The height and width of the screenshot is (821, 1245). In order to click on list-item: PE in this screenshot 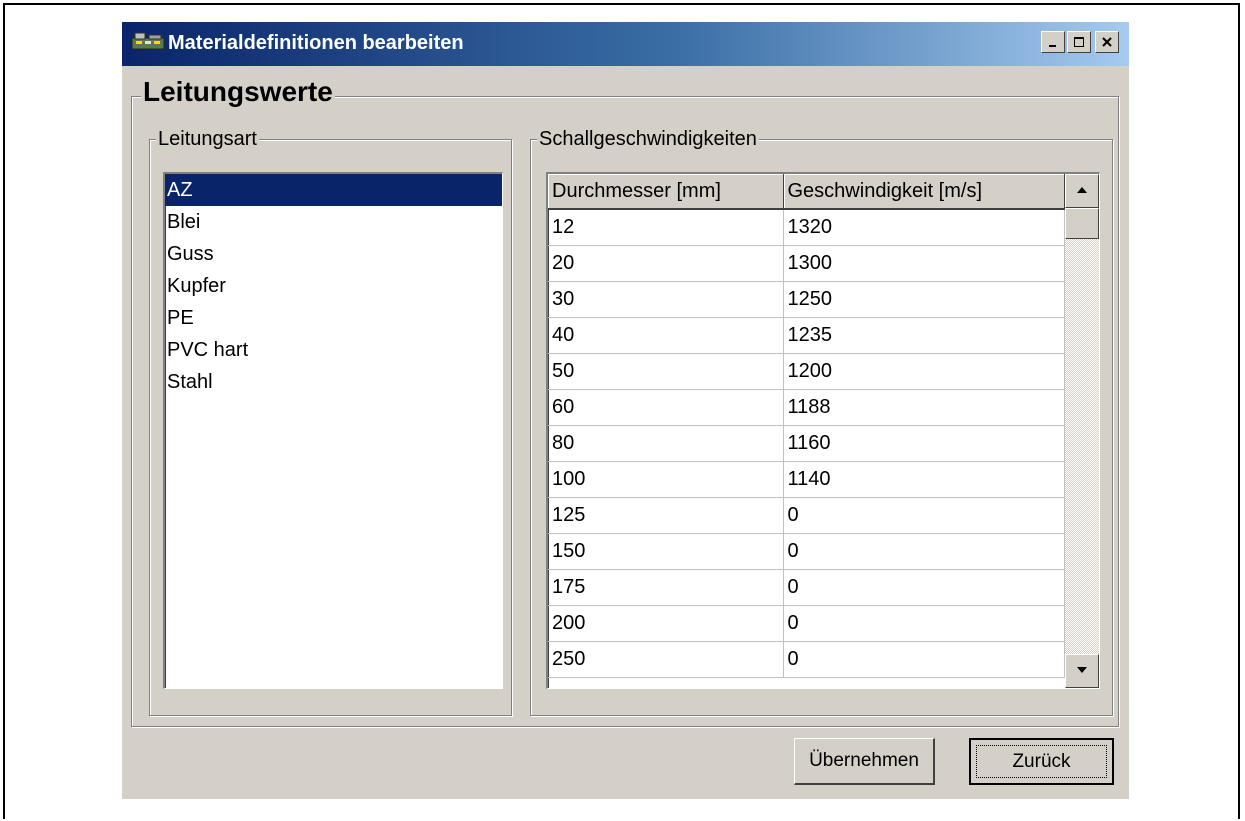, I will do `click(333, 318)`.